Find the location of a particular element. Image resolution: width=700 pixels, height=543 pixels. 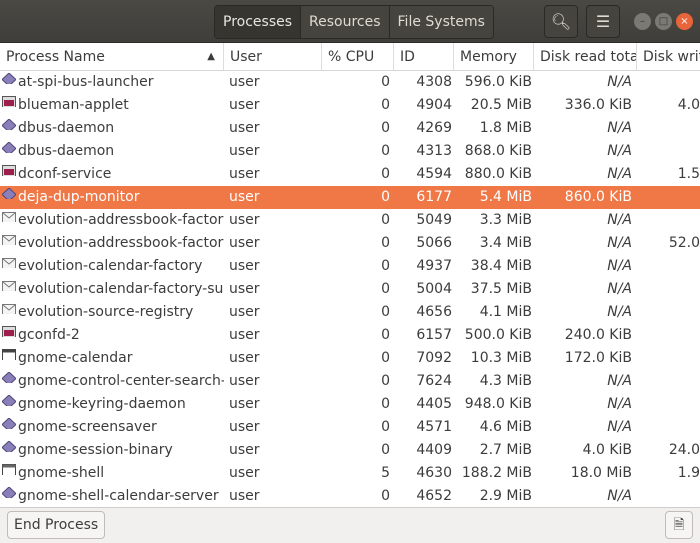

cell-pid: 5004 is located at coordinates (434, 289).